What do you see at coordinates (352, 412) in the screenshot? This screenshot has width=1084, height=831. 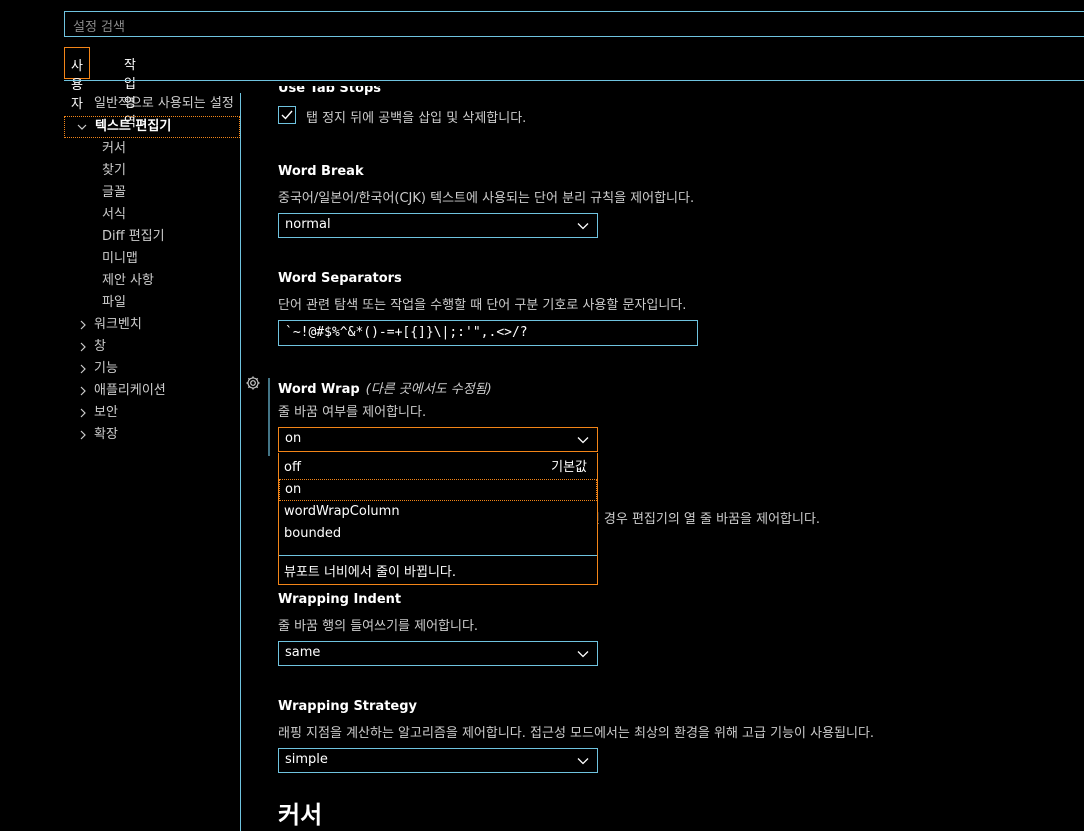 I see `setting-desc-word-wrap: 줄 바꿈 여부를 제어합니다.` at bounding box center [352, 412].